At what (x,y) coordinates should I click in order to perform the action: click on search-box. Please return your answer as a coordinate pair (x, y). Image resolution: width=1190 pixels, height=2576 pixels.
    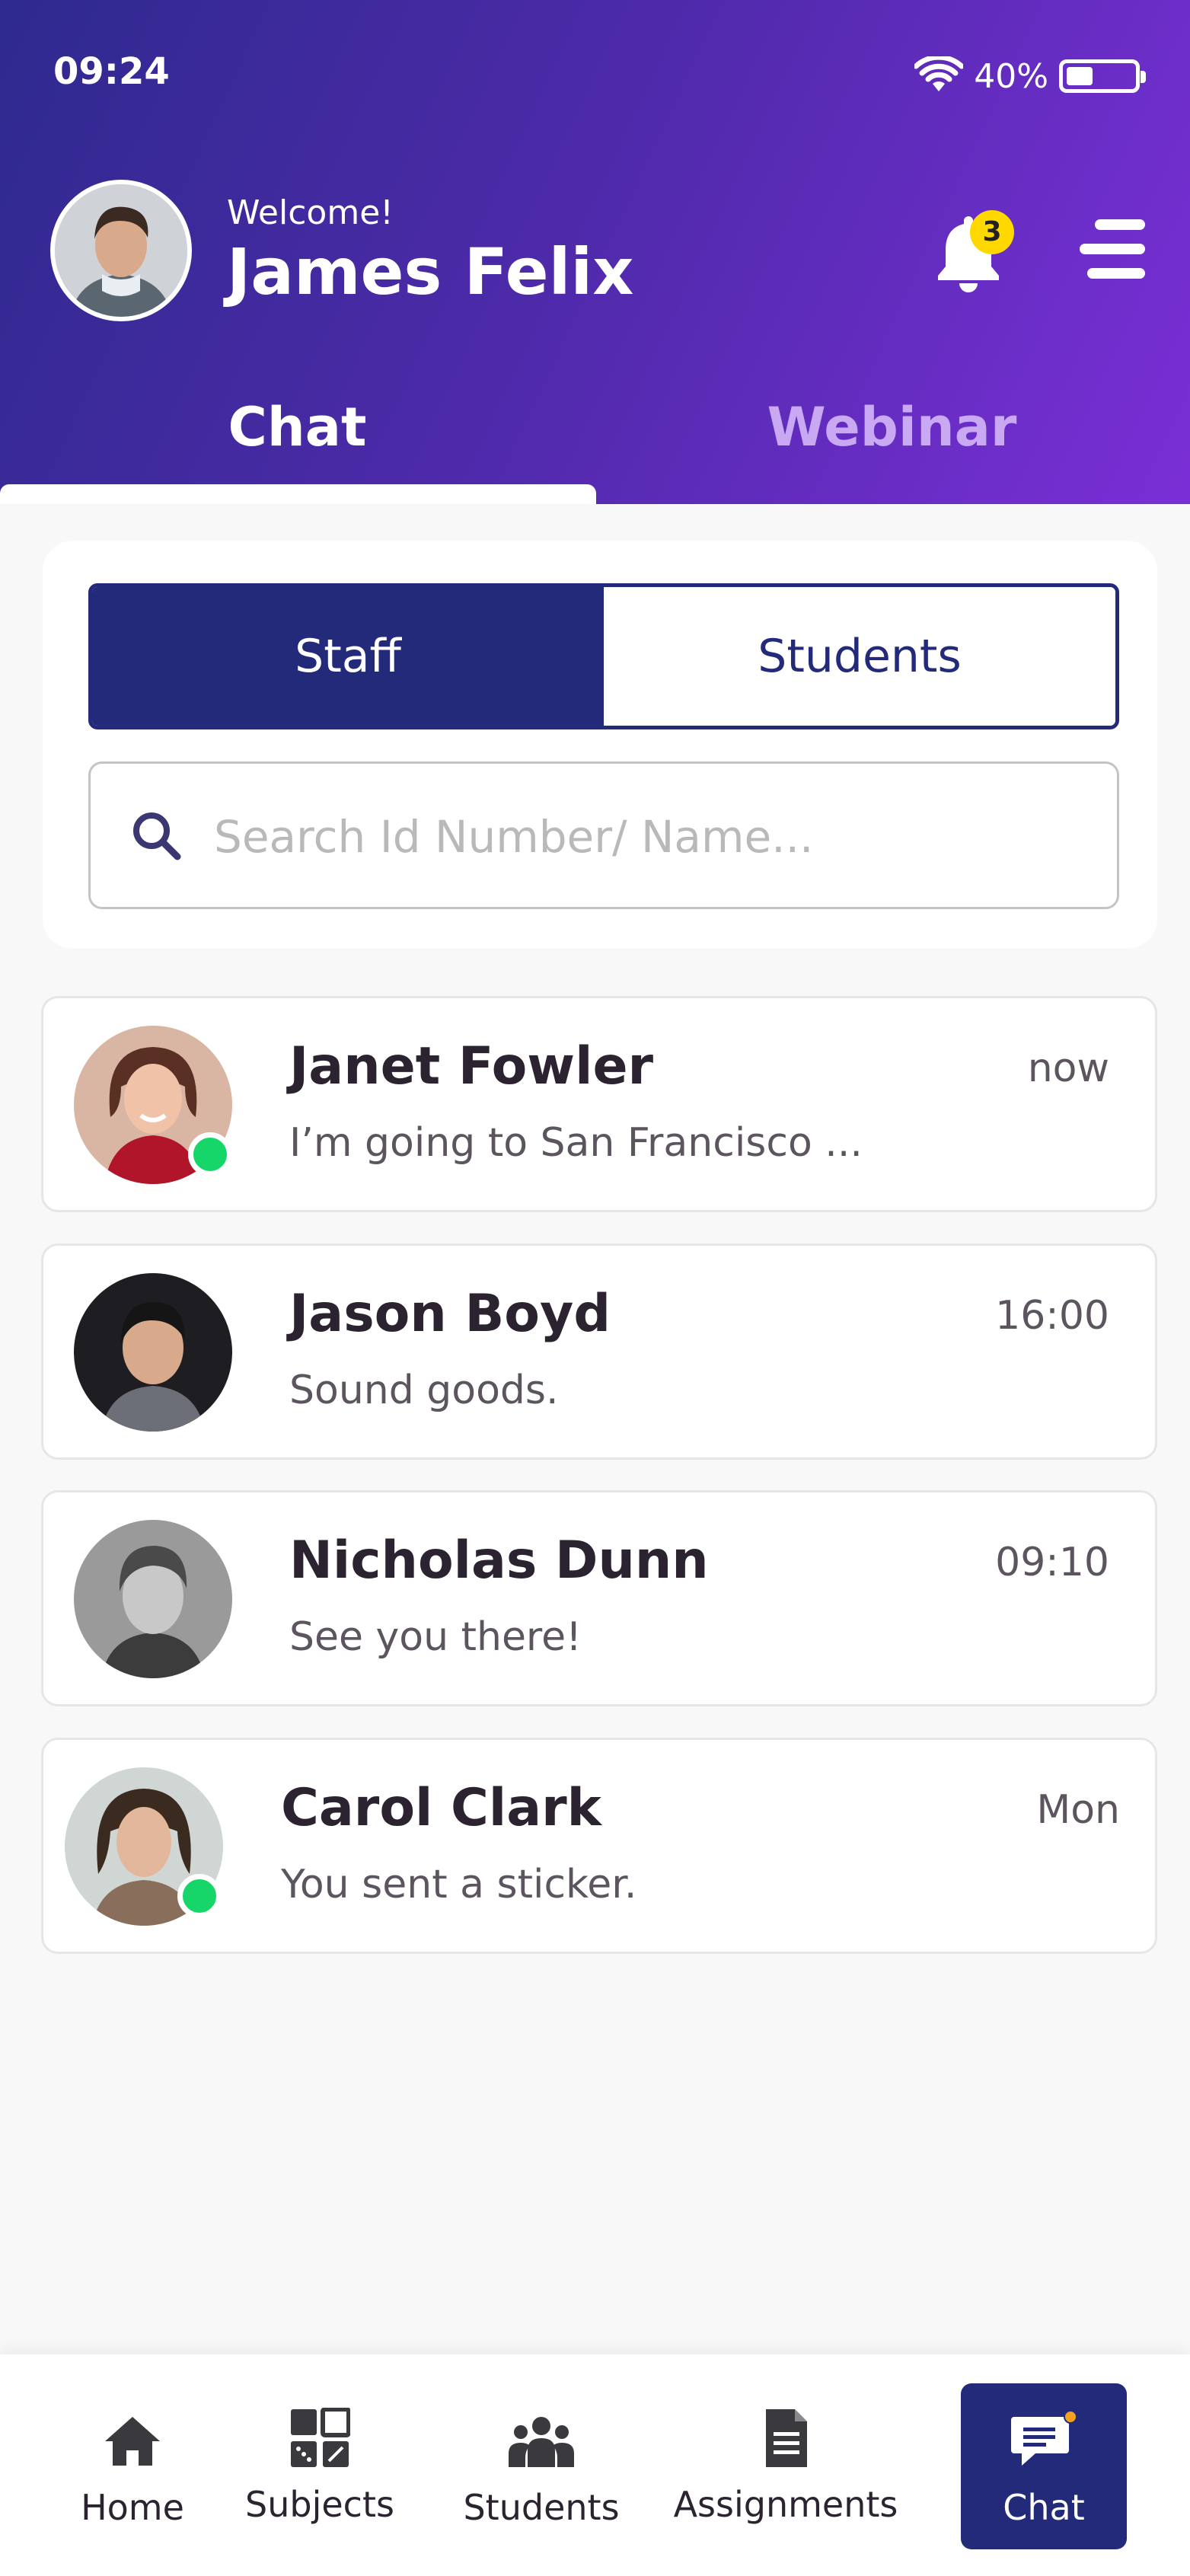
    Looking at the image, I should click on (603, 835).